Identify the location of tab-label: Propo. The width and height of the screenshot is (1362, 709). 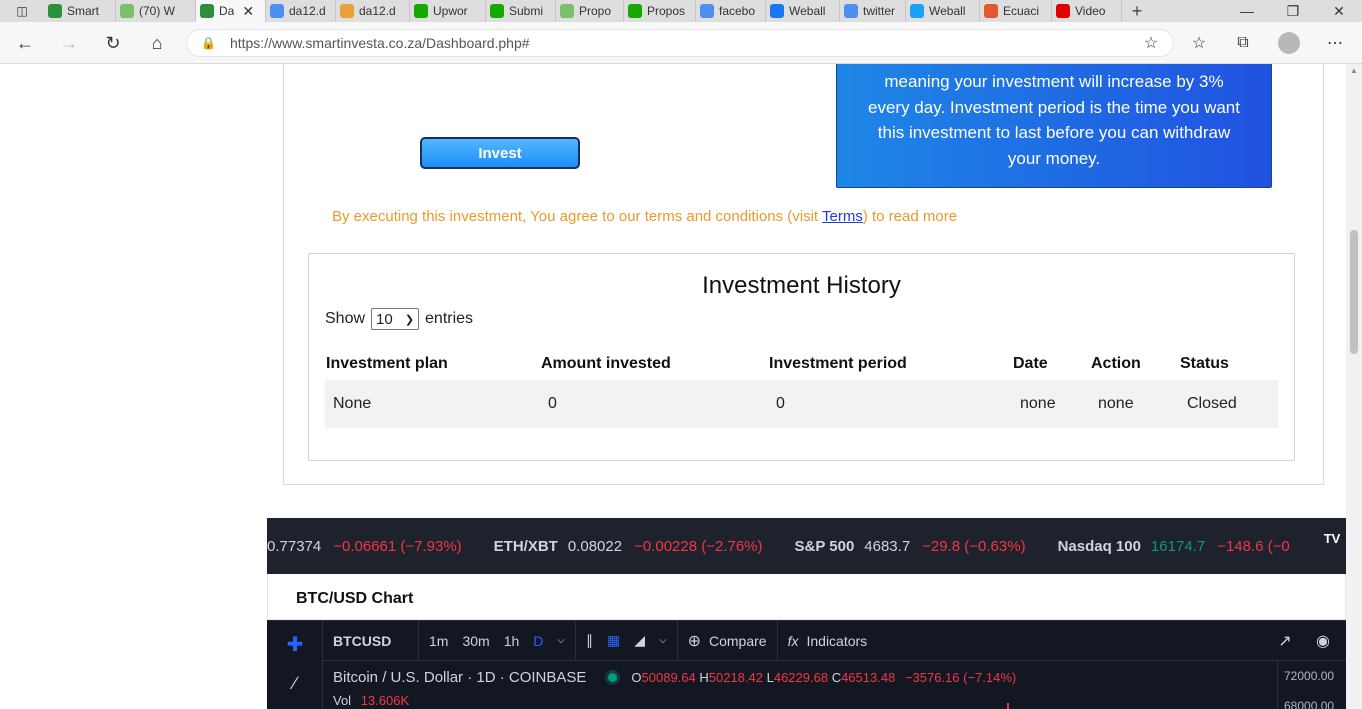
(595, 11).